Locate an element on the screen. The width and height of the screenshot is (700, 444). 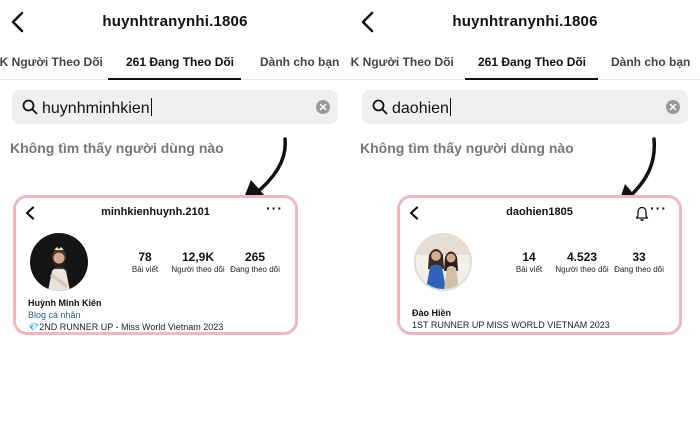
stat-posts: 14 Bài viết is located at coordinates (529, 262).